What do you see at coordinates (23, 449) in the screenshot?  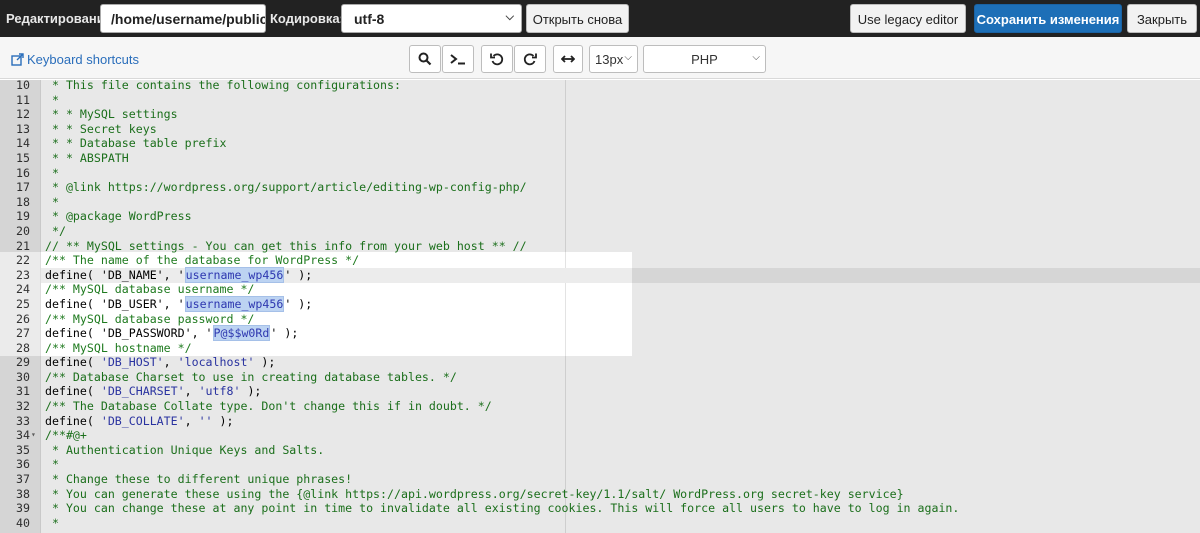 I see `line-number: 35` at bounding box center [23, 449].